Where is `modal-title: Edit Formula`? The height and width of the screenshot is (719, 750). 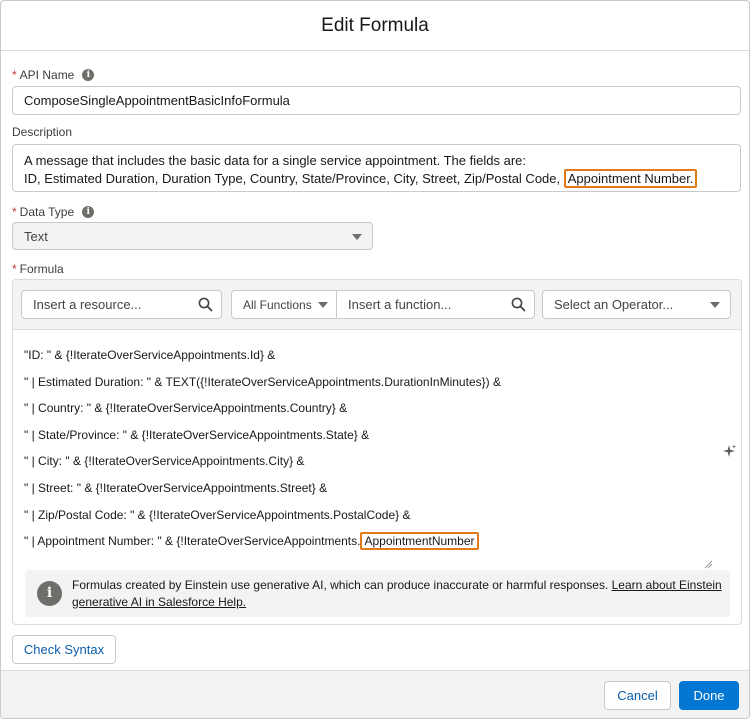
modal-title: Edit Formula is located at coordinates (375, 25).